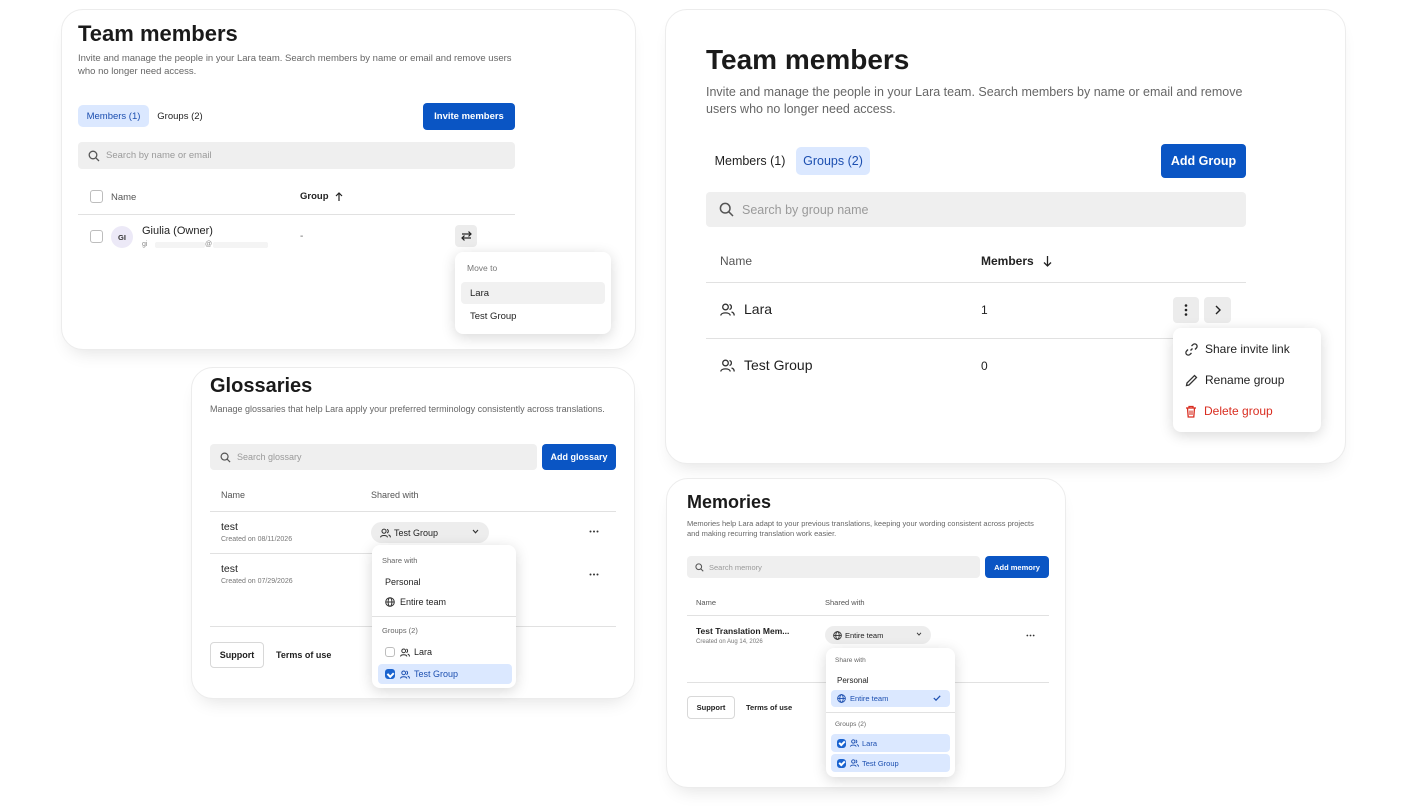  Describe the element at coordinates (261, 386) in the screenshot. I see `page-title: Glossaries` at that location.